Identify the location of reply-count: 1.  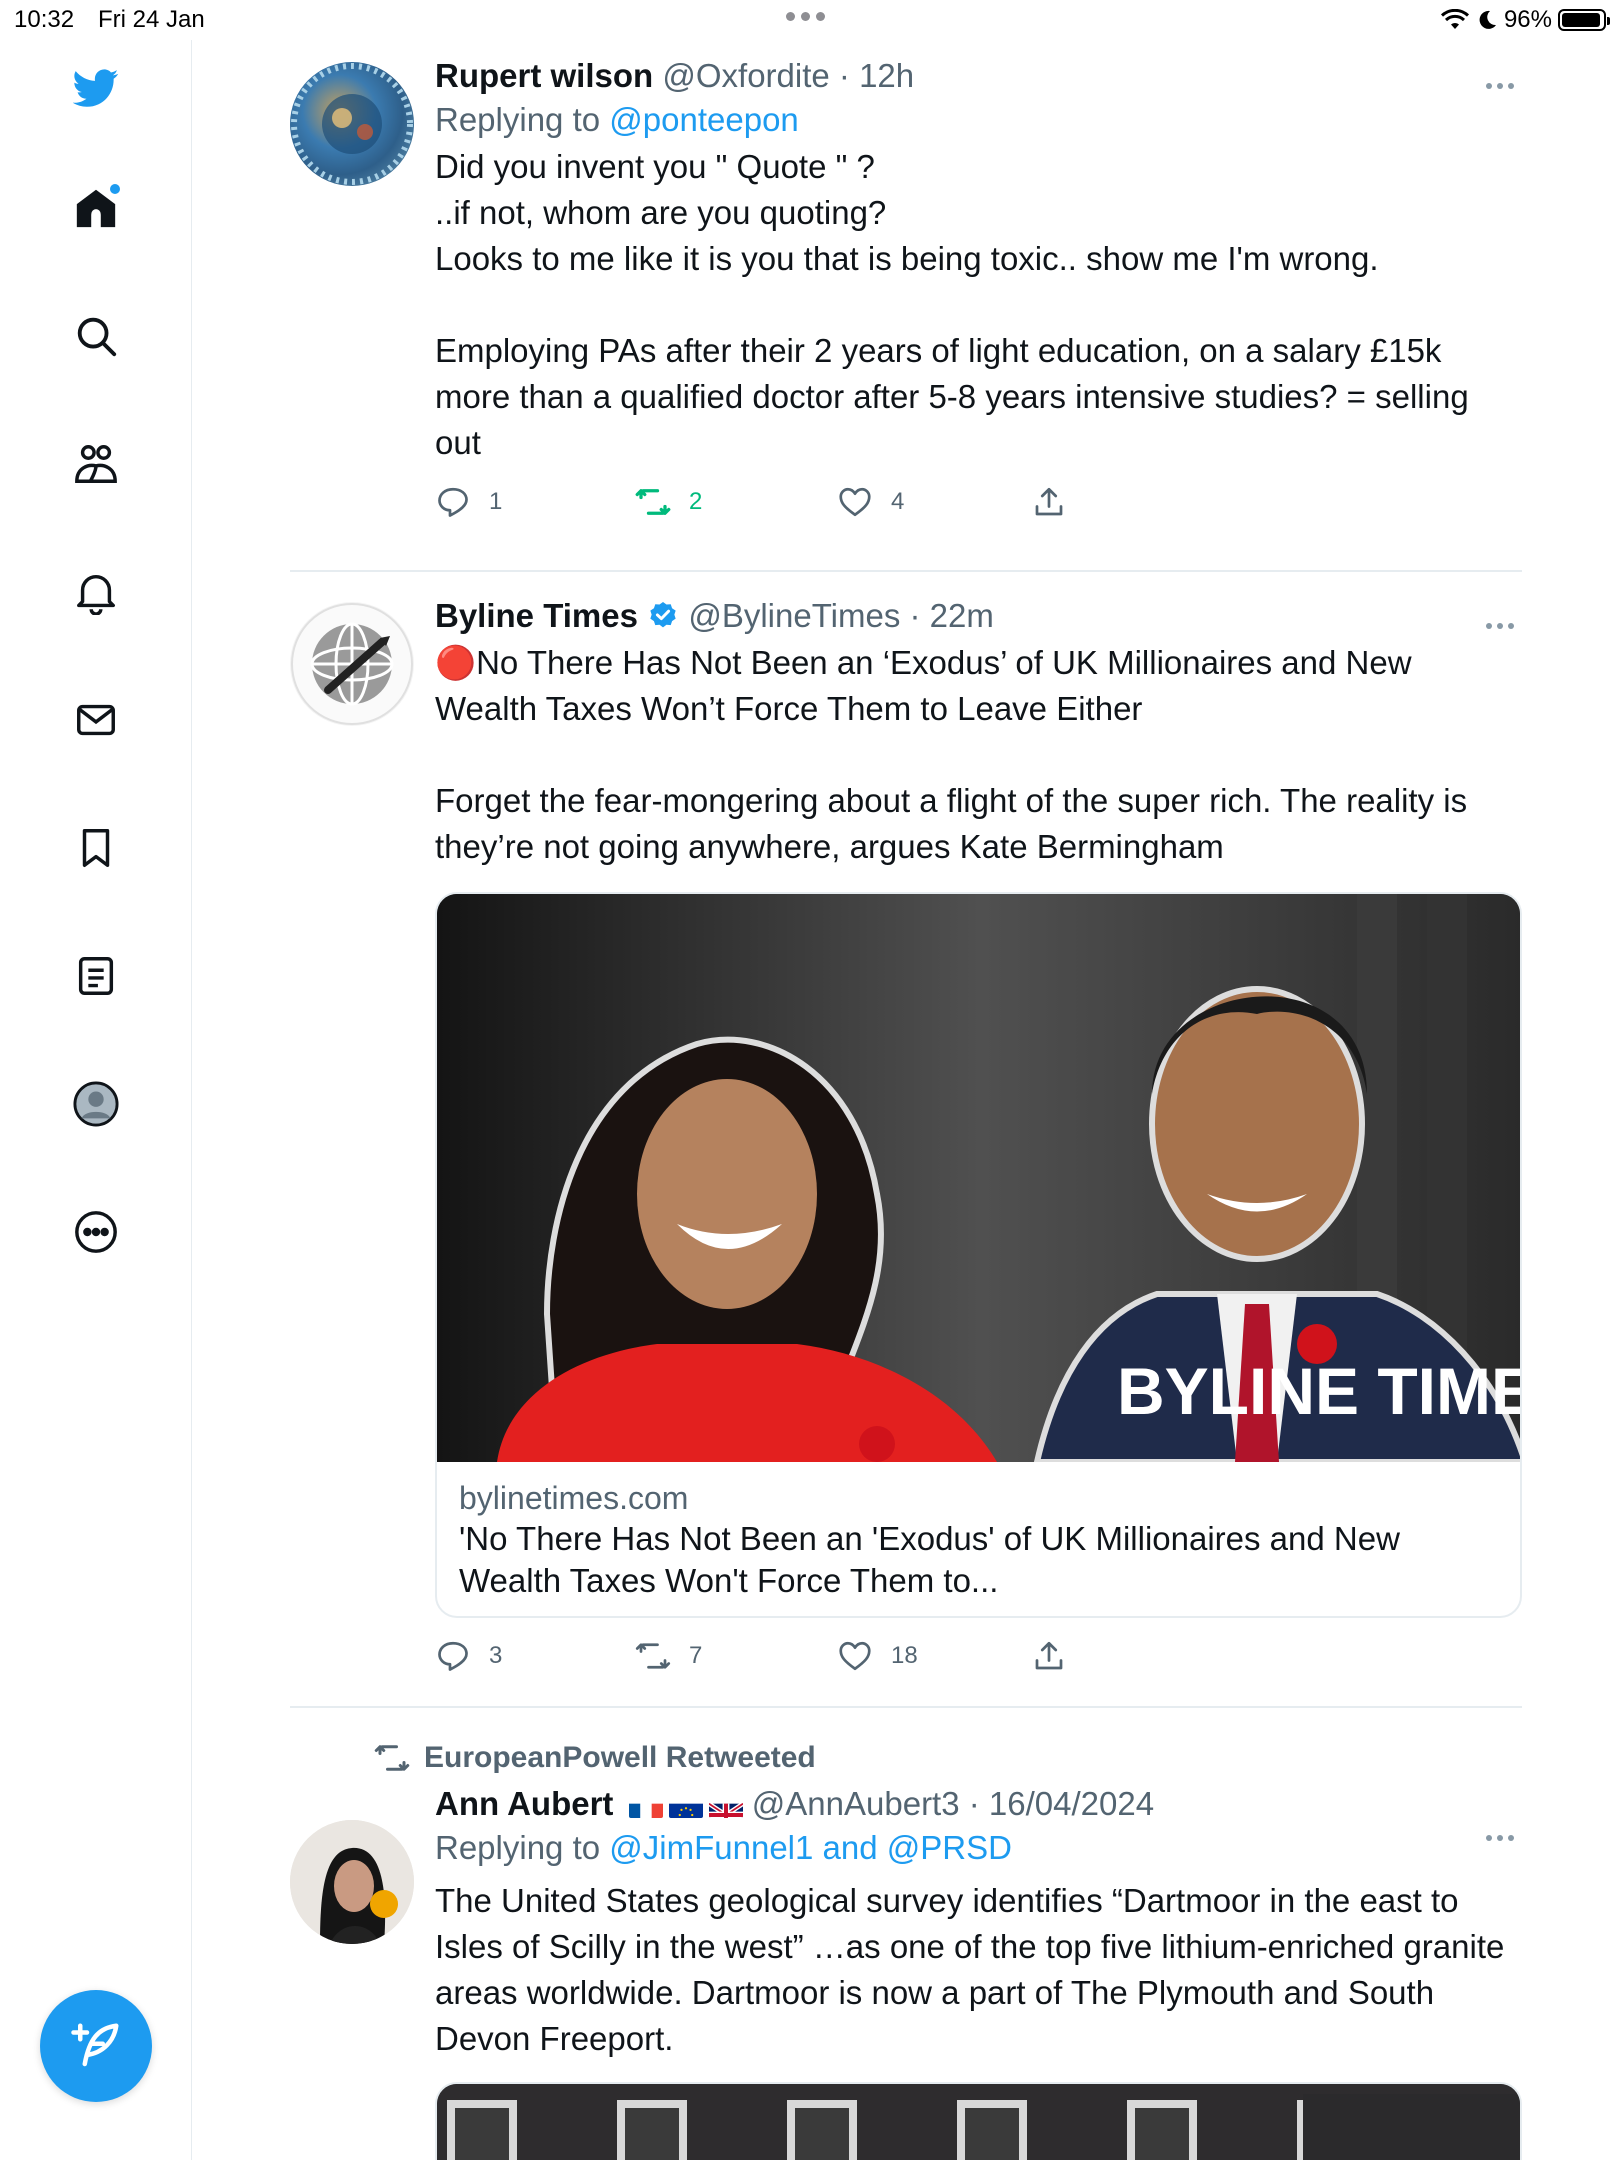
(496, 501).